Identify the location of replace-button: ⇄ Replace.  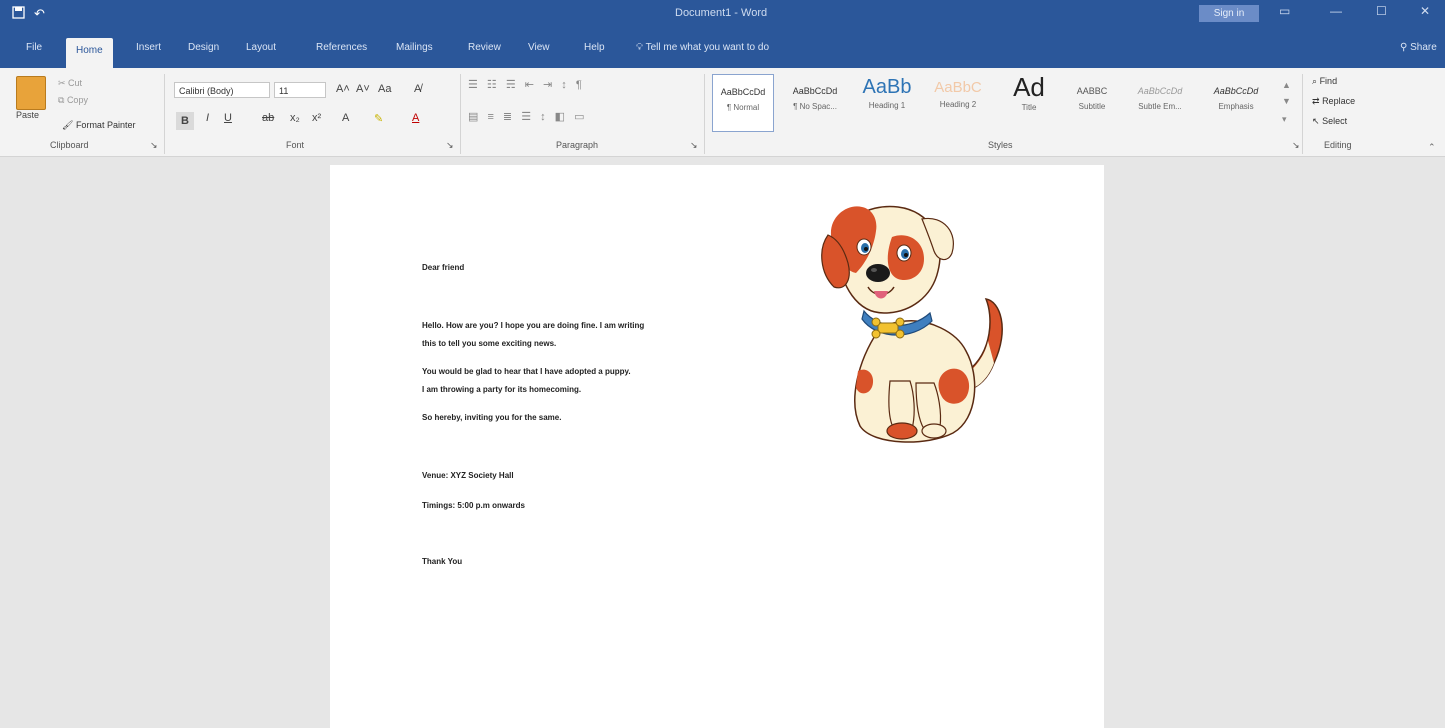
(1333, 101).